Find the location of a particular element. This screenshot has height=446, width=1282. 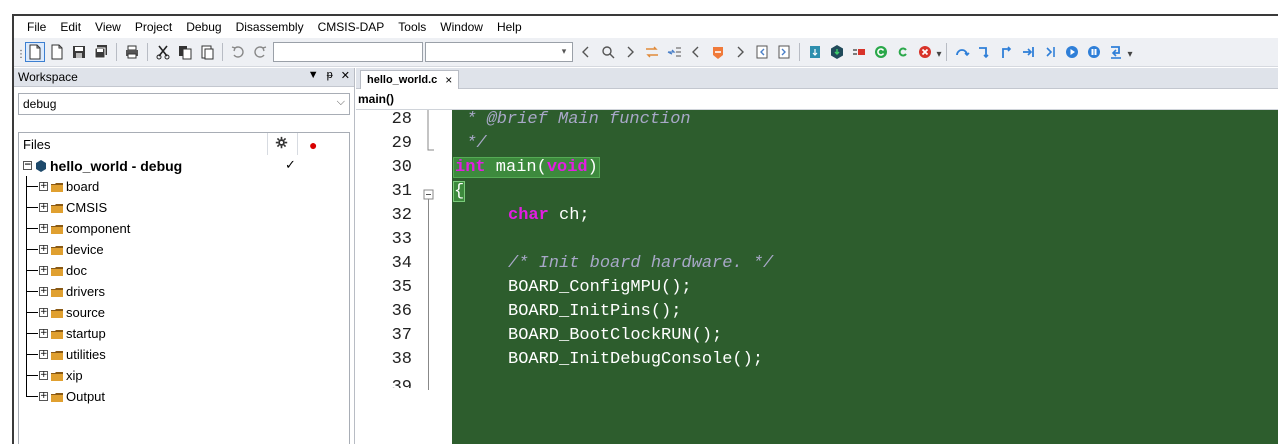

new-workspace-icon is located at coordinates (35, 52).